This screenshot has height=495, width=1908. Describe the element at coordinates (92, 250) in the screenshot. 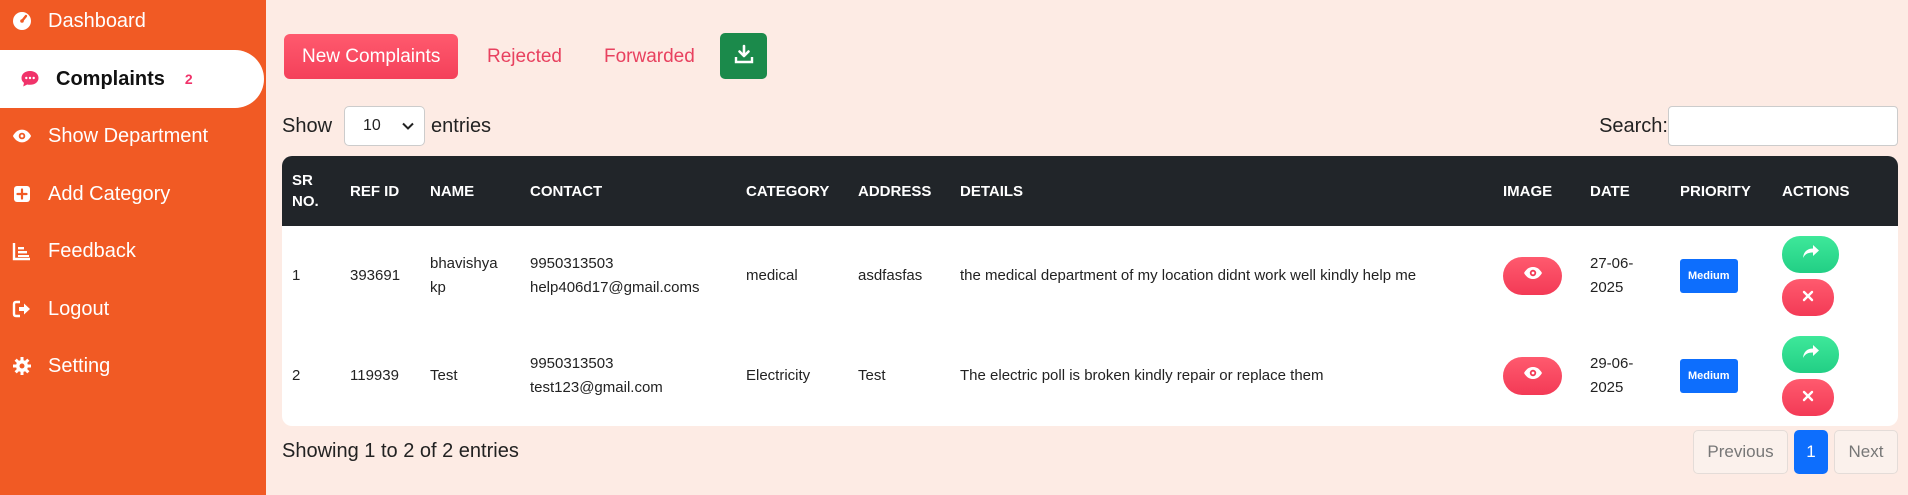

I see `sidebar-item-label: Feedback` at that location.